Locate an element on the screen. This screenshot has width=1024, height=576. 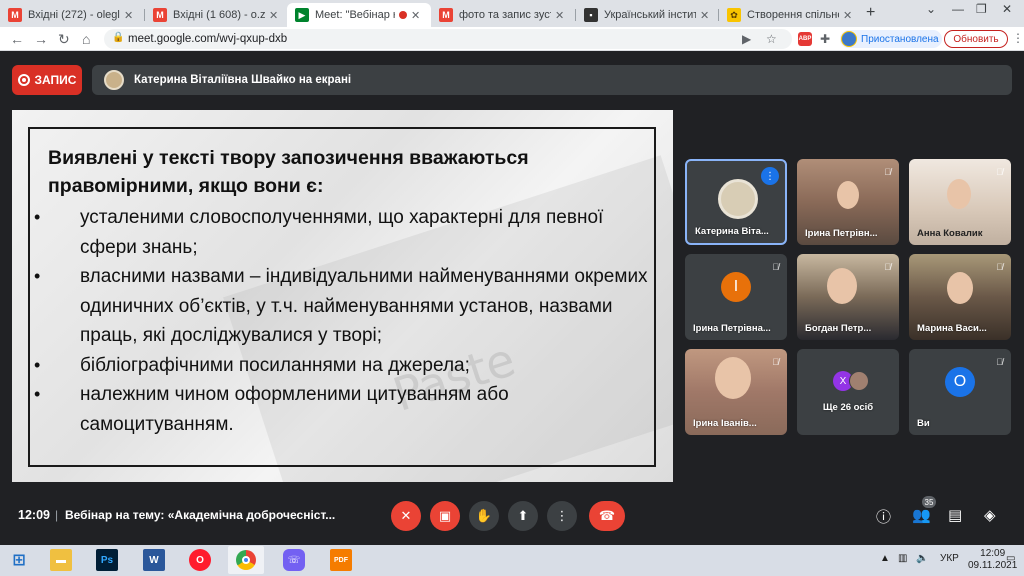
reload-icon: ↻ is located at coordinates (64, 39).